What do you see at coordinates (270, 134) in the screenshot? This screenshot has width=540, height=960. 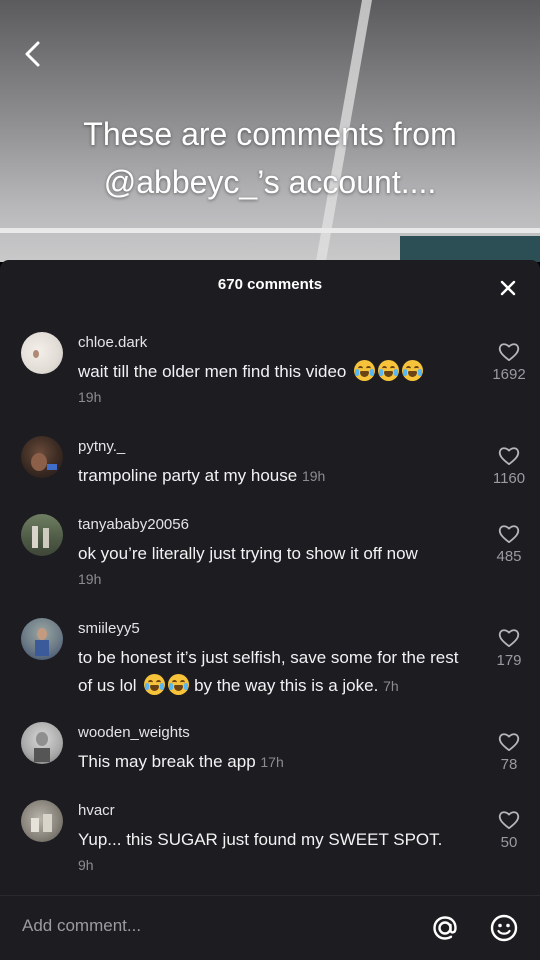 I see `overlay-line-1: These are comments from` at bounding box center [270, 134].